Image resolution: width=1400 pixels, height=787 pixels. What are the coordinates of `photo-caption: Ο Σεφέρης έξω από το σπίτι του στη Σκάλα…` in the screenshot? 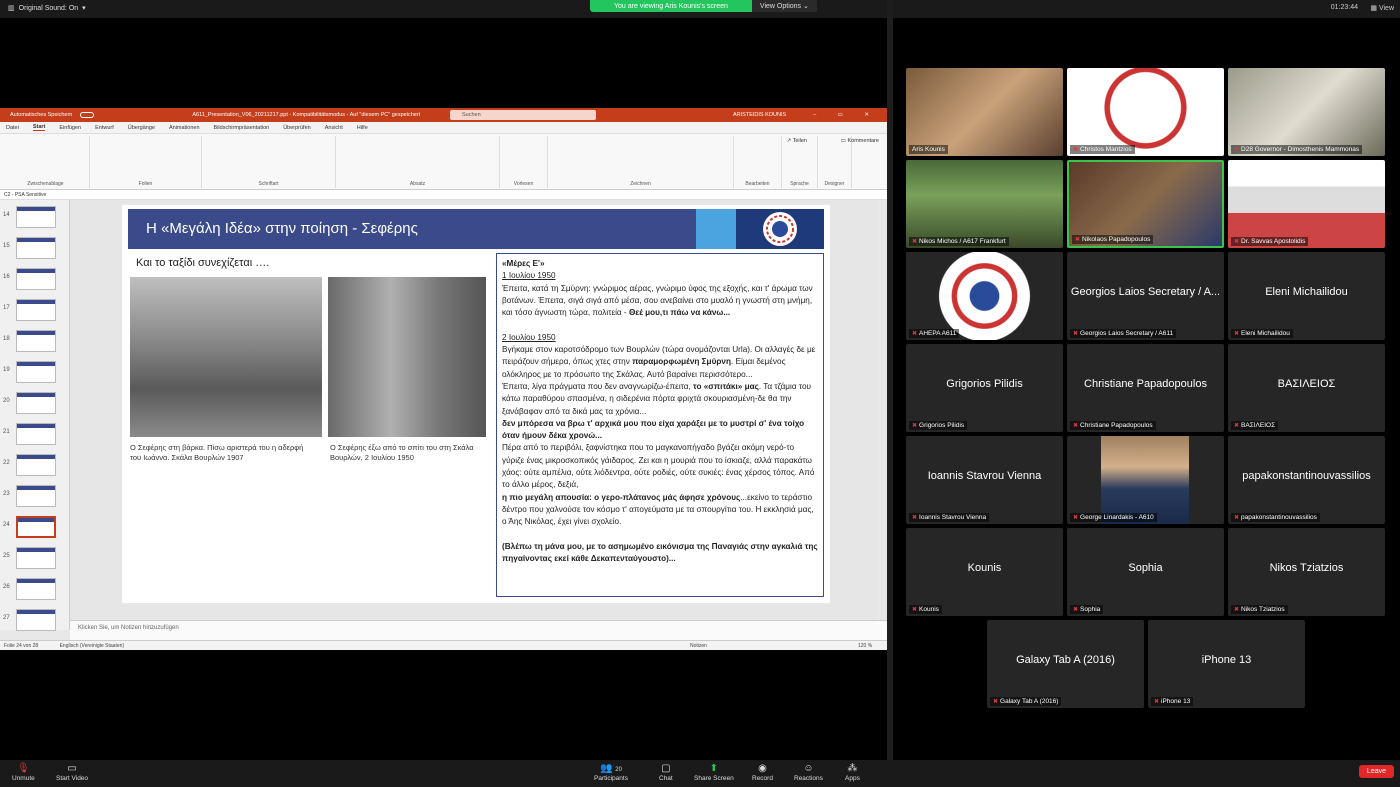 It's located at (402, 452).